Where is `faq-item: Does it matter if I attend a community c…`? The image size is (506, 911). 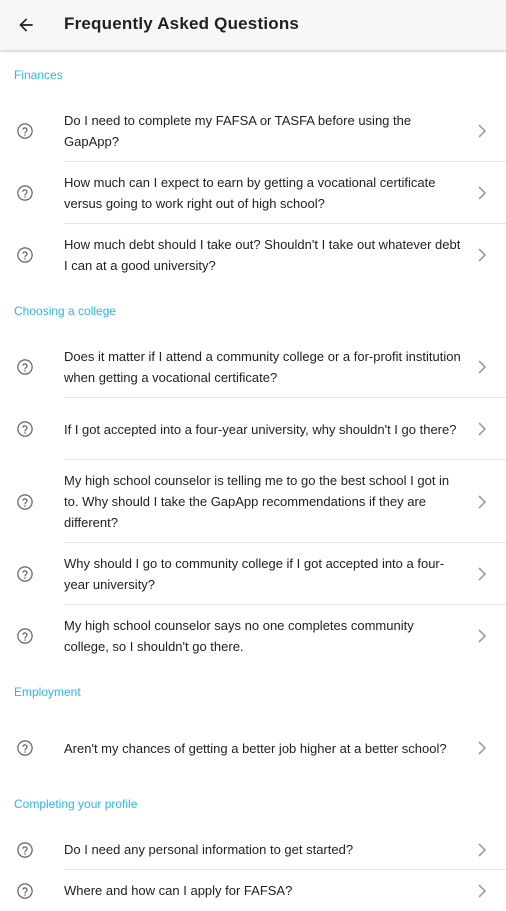
faq-item: Does it matter if I attend a community c… is located at coordinates (253, 367).